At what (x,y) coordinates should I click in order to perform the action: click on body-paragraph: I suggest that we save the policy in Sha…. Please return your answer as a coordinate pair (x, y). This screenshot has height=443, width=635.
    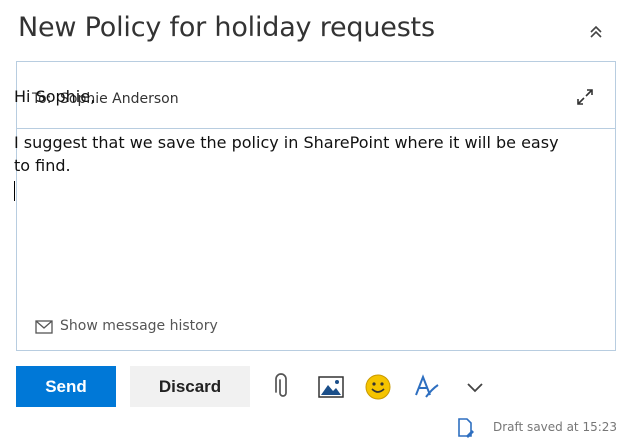
    Looking at the image, I should click on (286, 154).